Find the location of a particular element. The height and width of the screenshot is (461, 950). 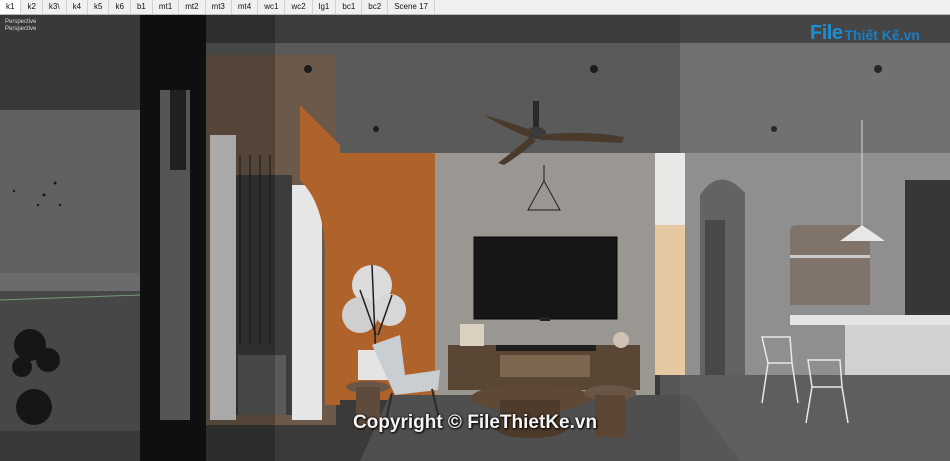

logo-file-text: File is located at coordinates (826, 32).